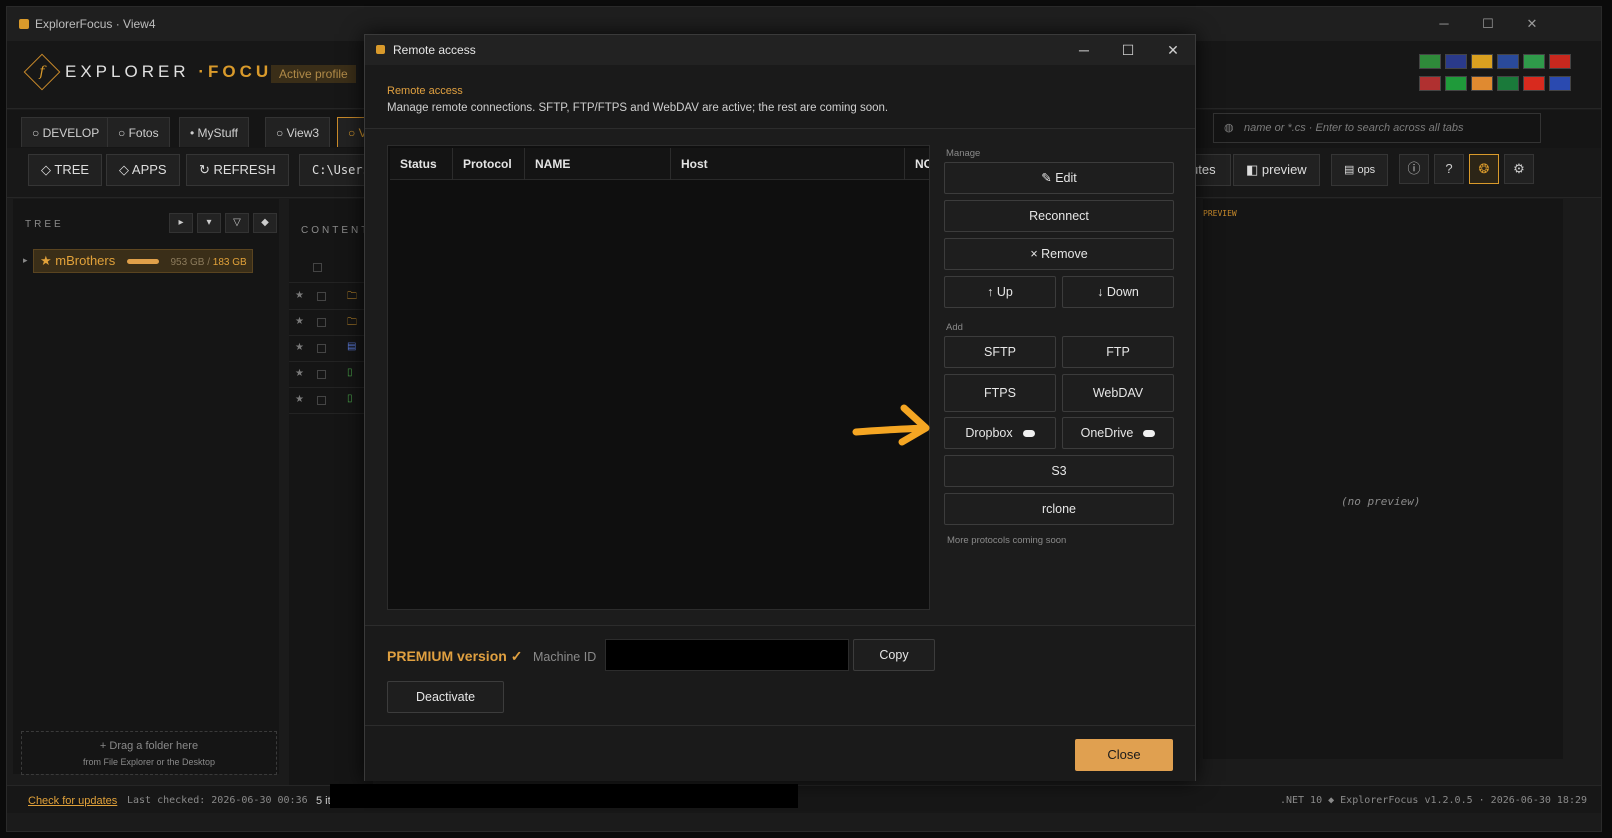  What do you see at coordinates (1000, 433) in the screenshot?
I see `add-dropbox-button: Dropbox` at bounding box center [1000, 433].